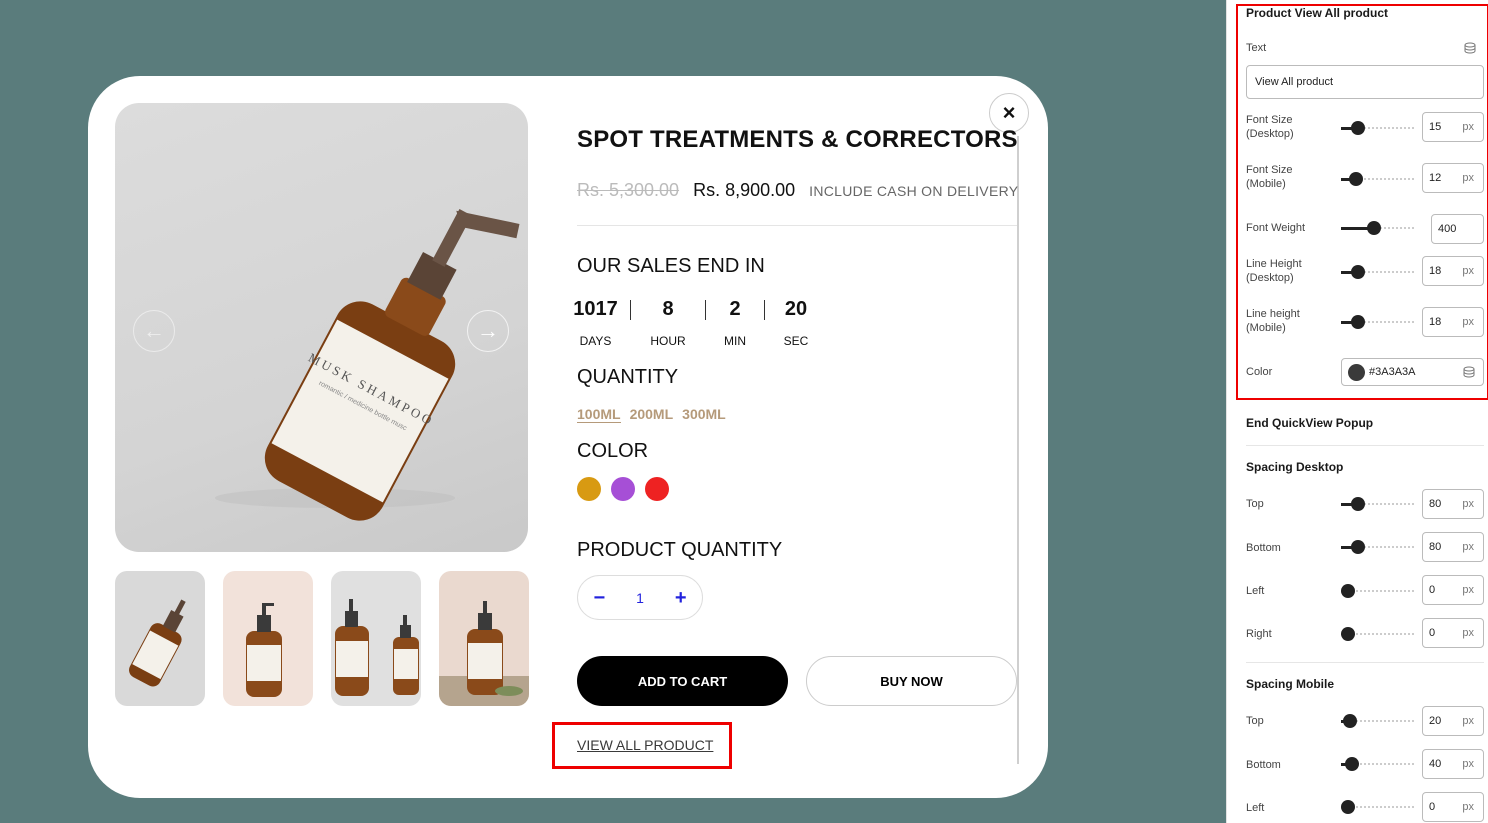 Image resolution: width=1488 pixels, height=823 pixels. Describe the element at coordinates (657, 489) in the screenshot. I see `color-swatch-red` at that location.